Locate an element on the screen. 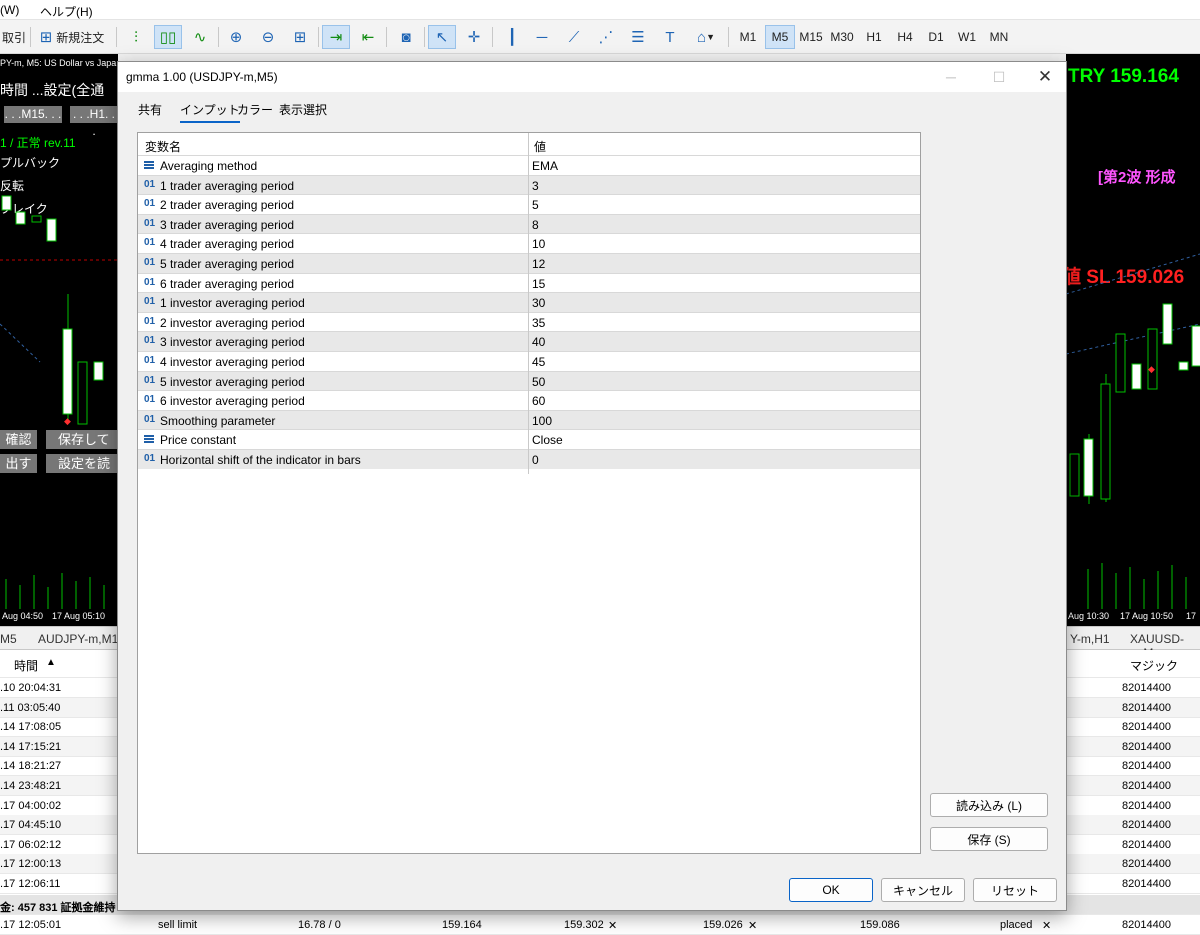 The image size is (1200, 935). load-settings-button: 設定を読 is located at coordinates (82, 463).